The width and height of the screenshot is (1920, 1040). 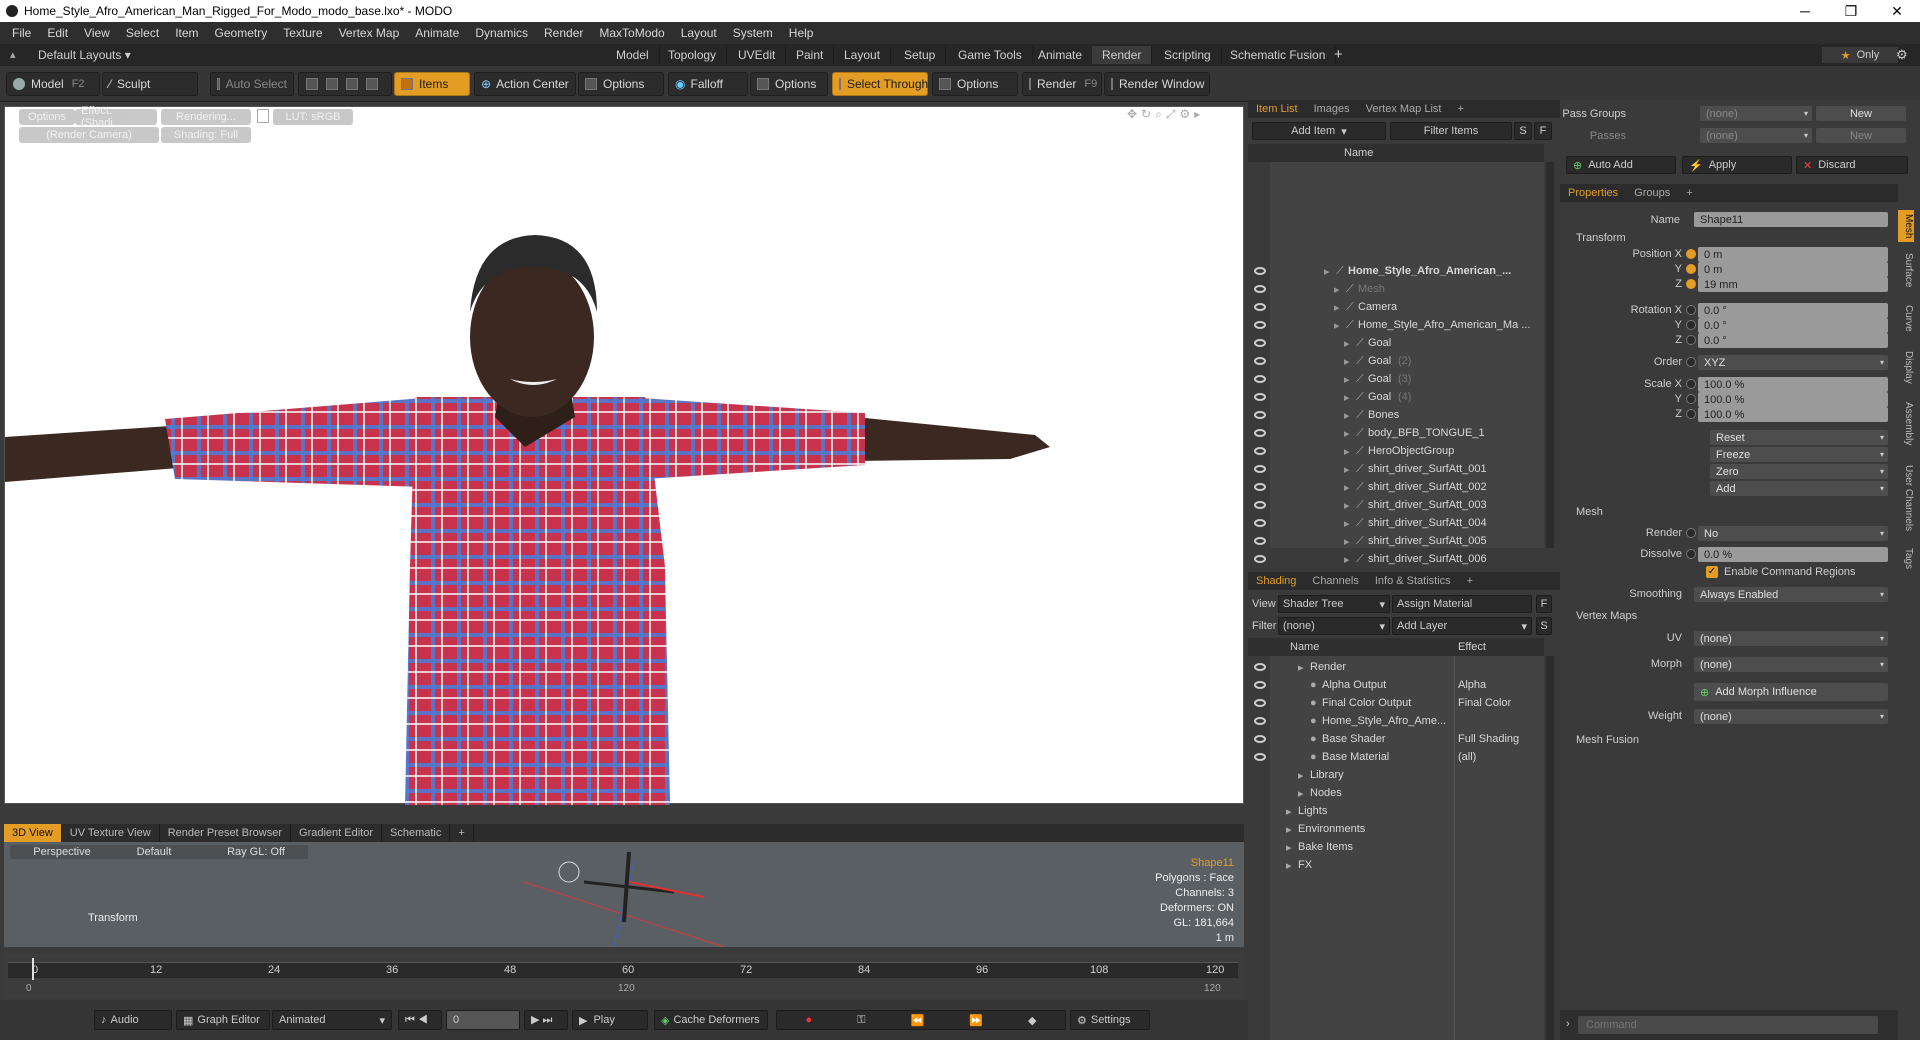 What do you see at coordinates (133, 1020) in the screenshot?
I see `audio-button: ♪ Audio` at bounding box center [133, 1020].